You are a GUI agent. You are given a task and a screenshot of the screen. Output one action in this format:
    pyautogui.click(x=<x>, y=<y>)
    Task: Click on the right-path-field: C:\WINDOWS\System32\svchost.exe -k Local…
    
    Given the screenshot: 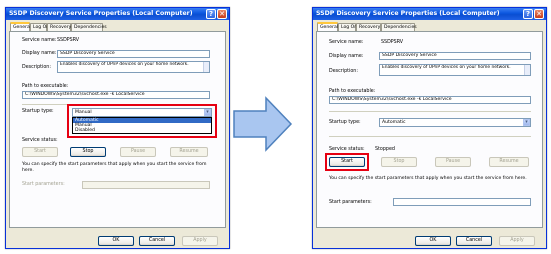 What is the action you would take?
    pyautogui.click(x=430, y=100)
    